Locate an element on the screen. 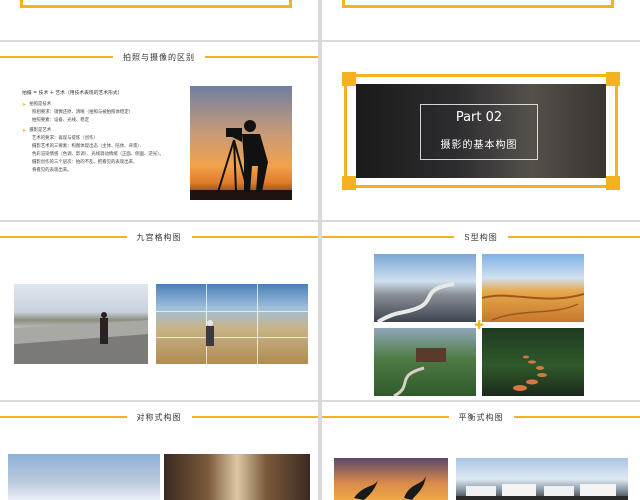  slide-title-bar: 对称式构图 is located at coordinates (159, 417).